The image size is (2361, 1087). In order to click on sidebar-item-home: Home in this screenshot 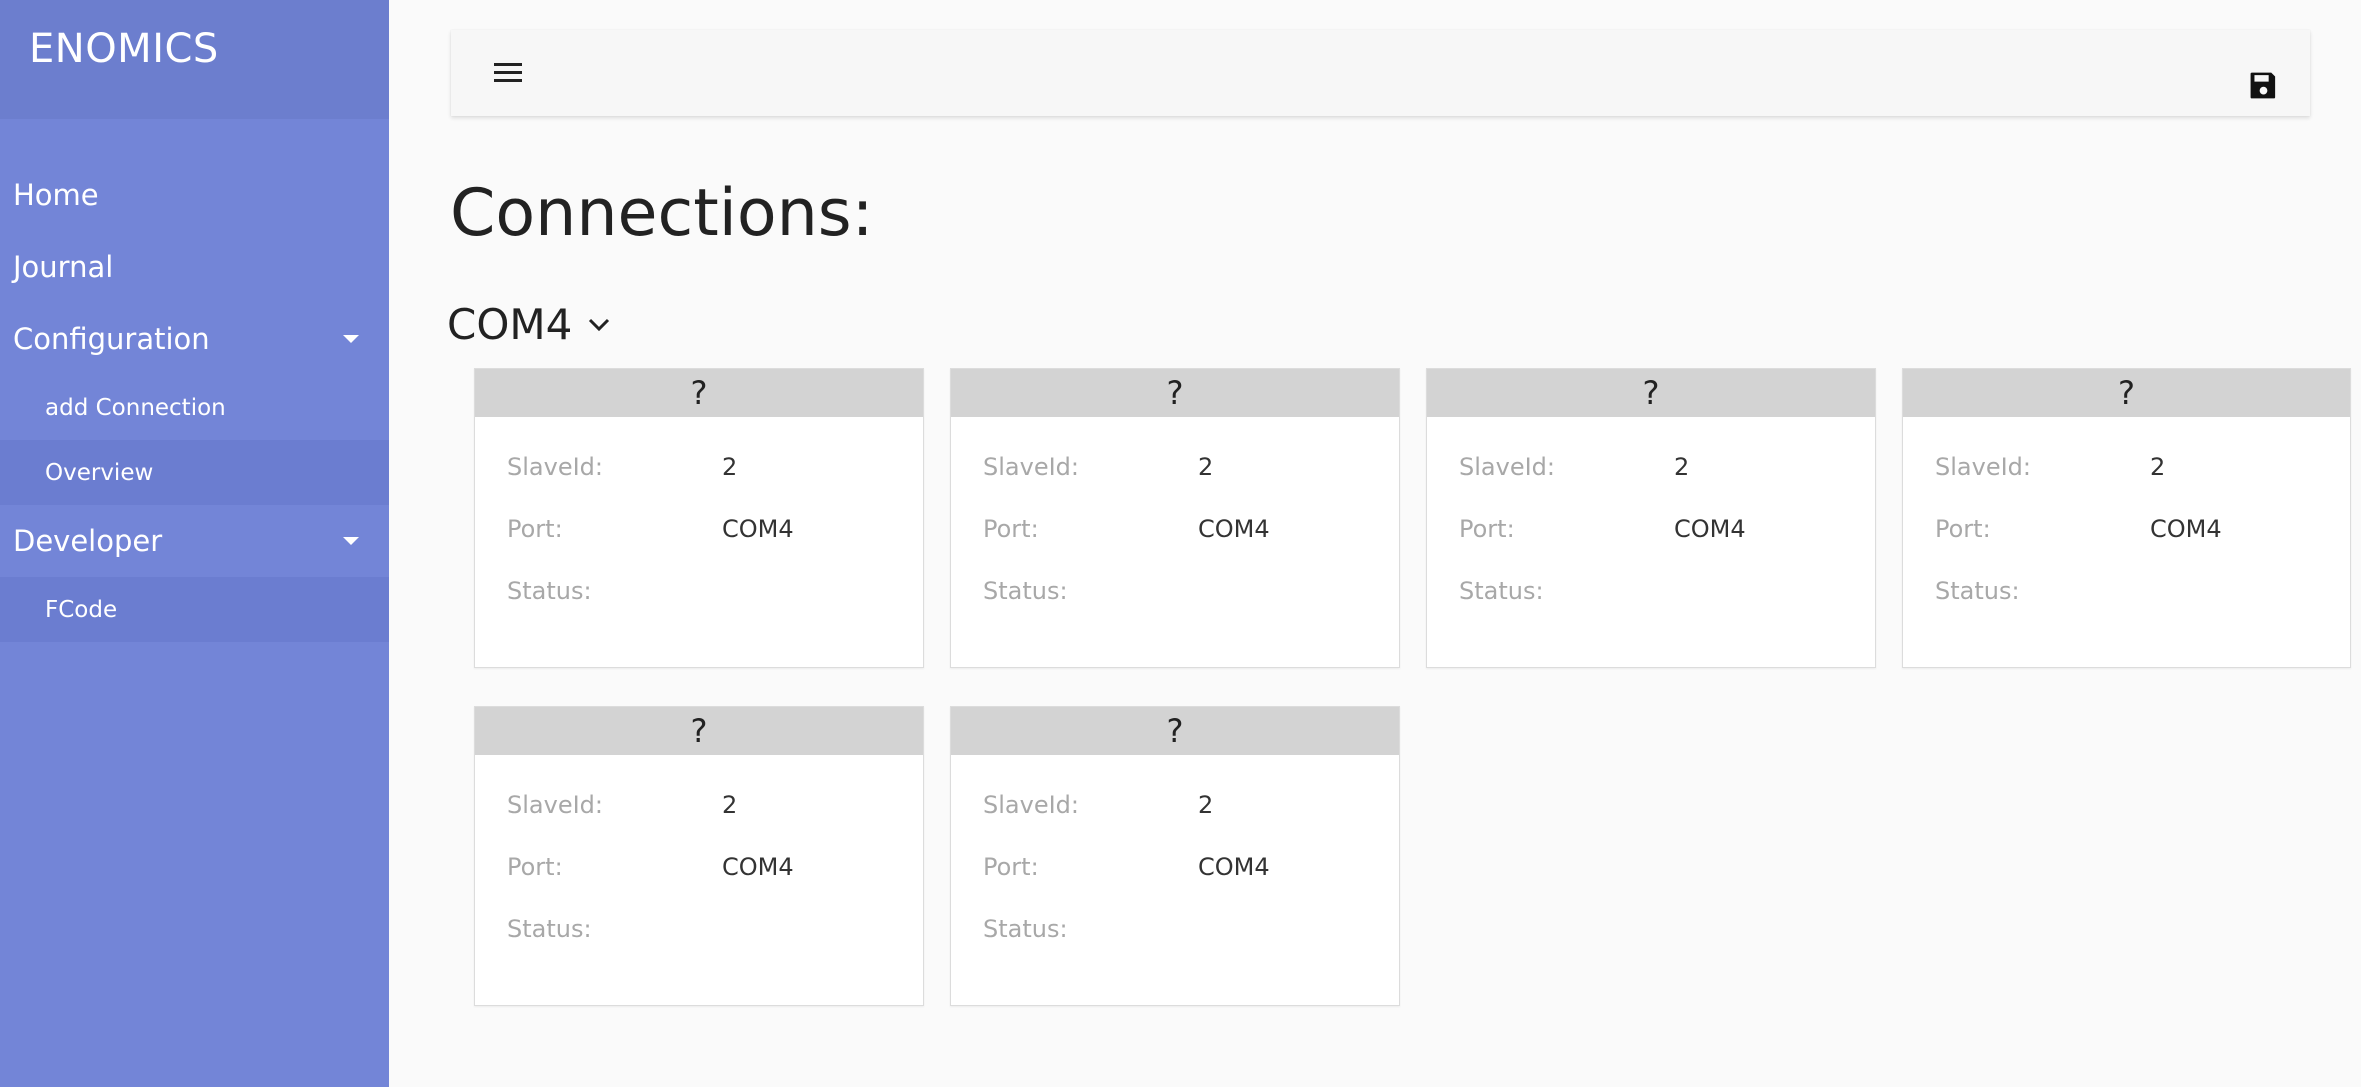, I will do `click(194, 195)`.